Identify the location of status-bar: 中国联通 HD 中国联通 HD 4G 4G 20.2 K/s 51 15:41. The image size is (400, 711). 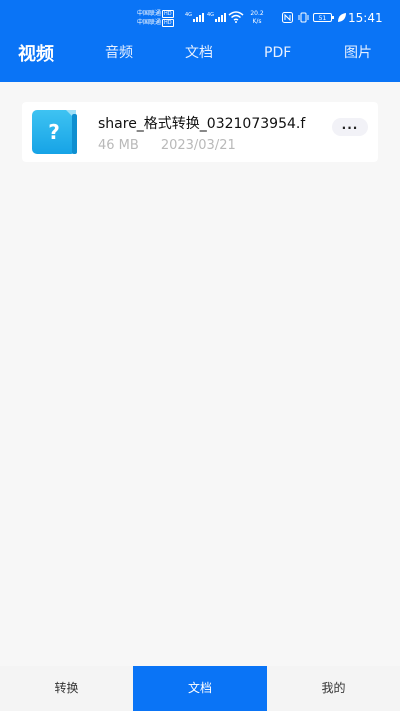
(200, 17).